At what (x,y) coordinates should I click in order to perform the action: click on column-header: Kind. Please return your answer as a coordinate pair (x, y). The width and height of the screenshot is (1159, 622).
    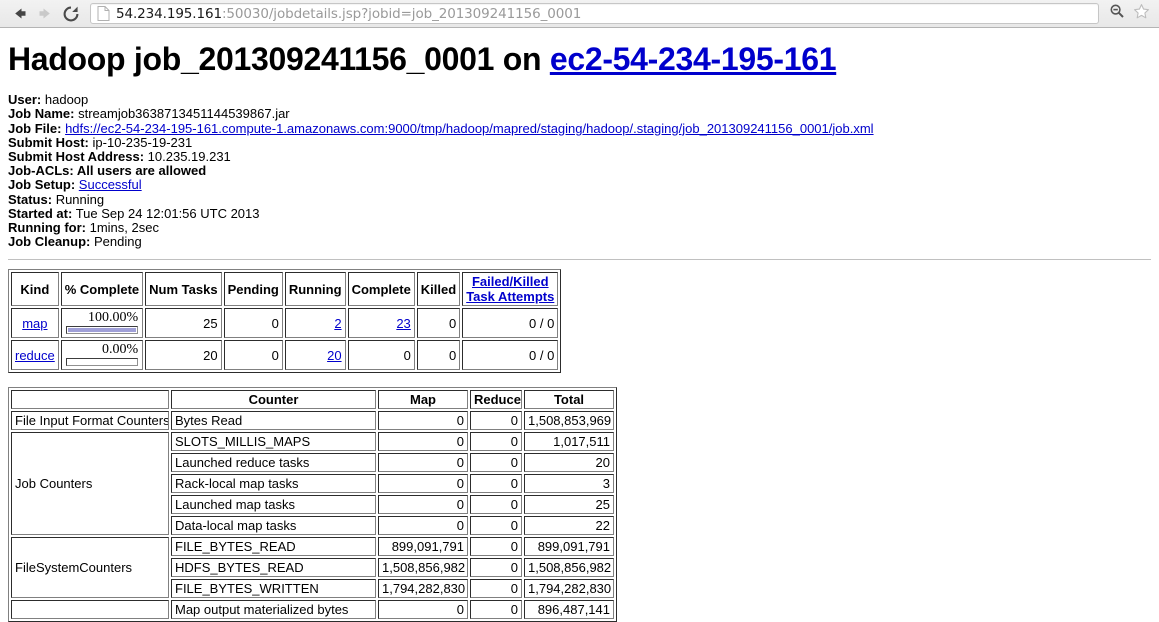
    Looking at the image, I should click on (35, 289).